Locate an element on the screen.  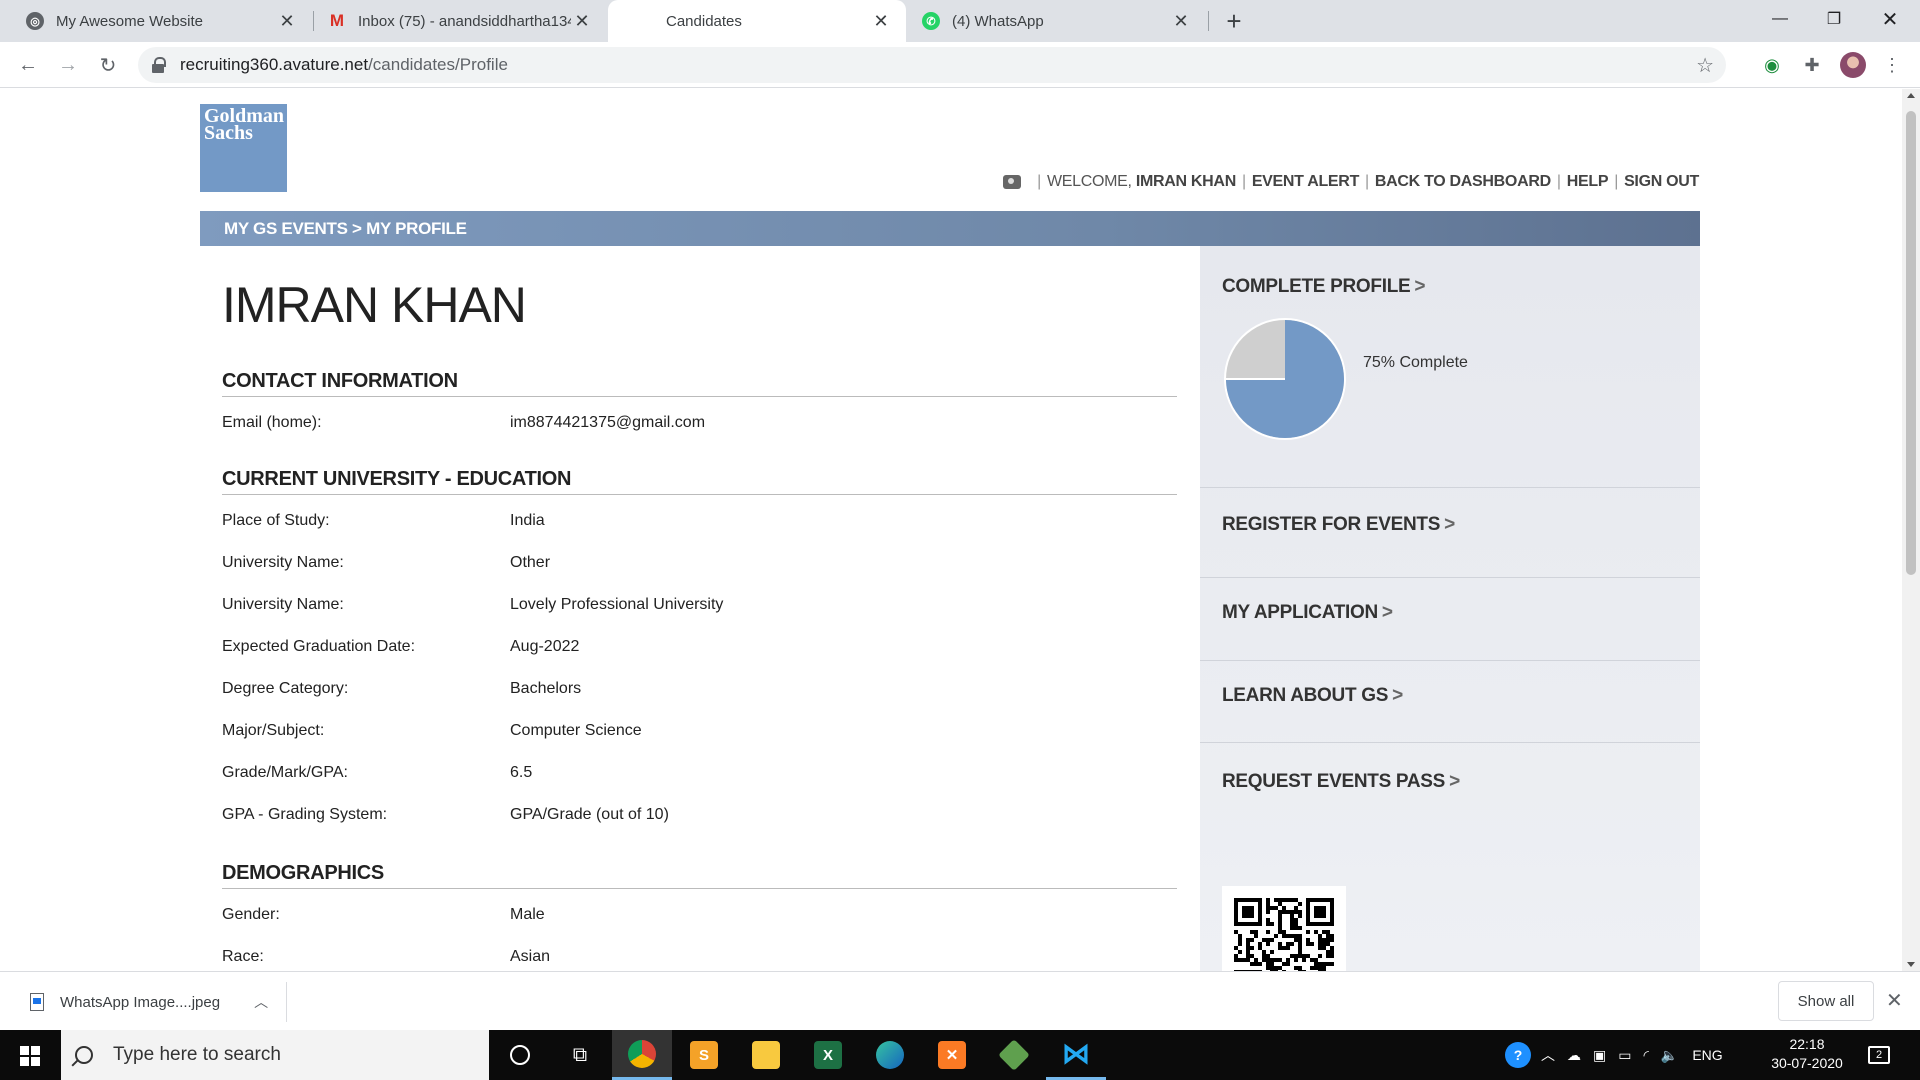
taskbar-xampp: ✕ is located at coordinates (952, 1055).